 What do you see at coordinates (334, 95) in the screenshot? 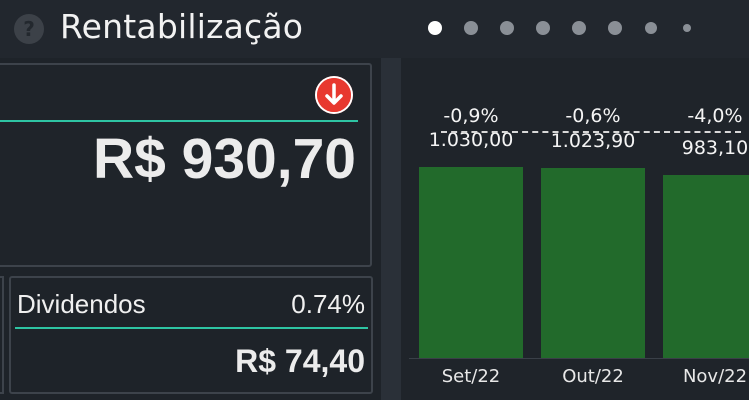
I see `arrow-down-circle-icon` at bounding box center [334, 95].